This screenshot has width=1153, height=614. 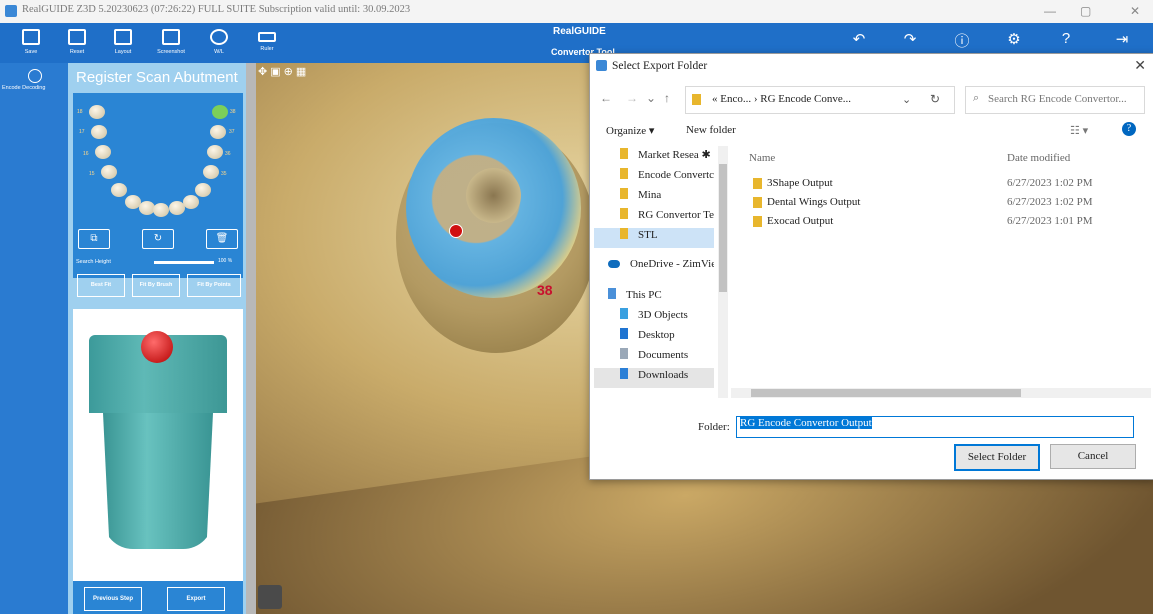 I want to click on file-name: Dental Wings Output, so click(x=814, y=202).